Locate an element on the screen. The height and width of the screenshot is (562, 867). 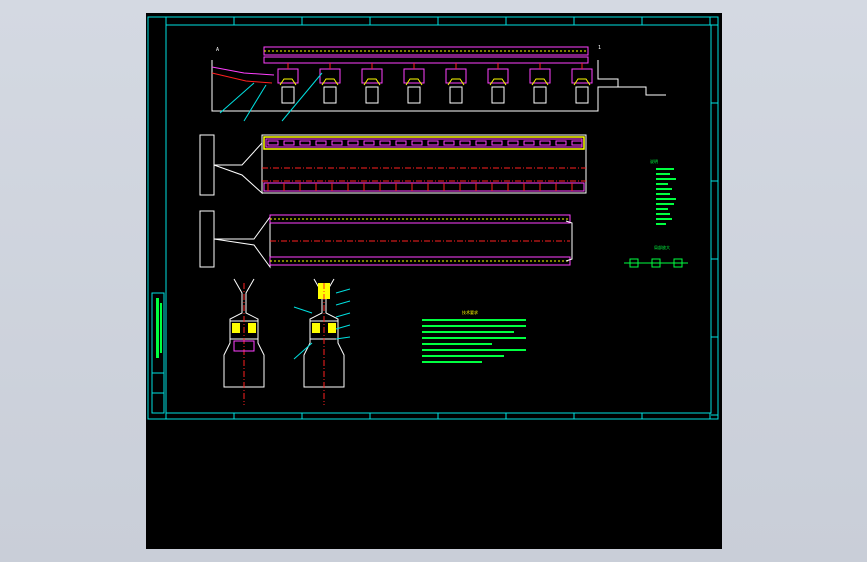
detail-title: 局部放大 is located at coordinates (662, 247).